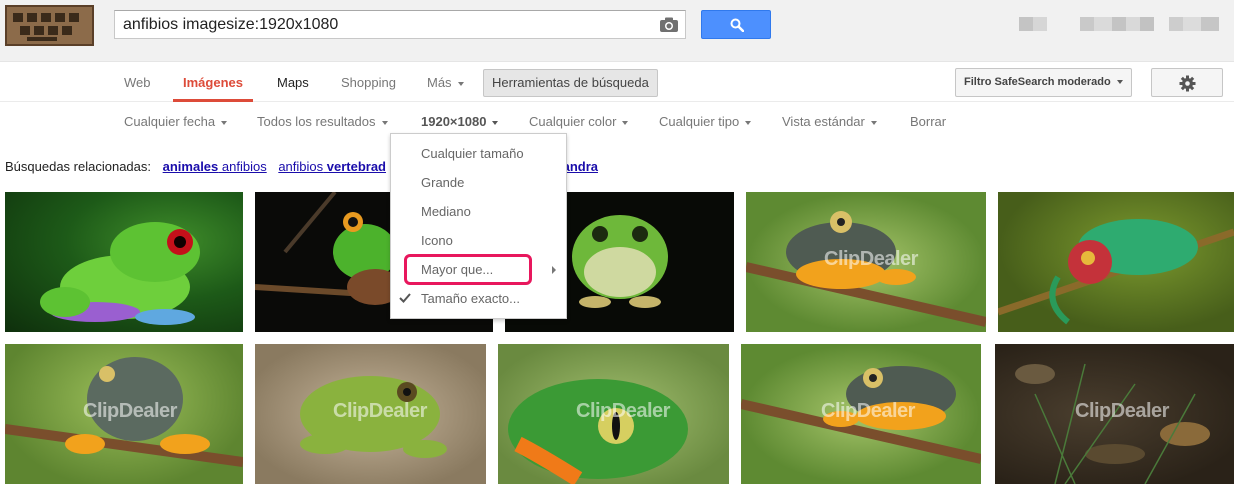 The image size is (1234, 496). I want to click on chameleon-photo, so click(1116, 272).